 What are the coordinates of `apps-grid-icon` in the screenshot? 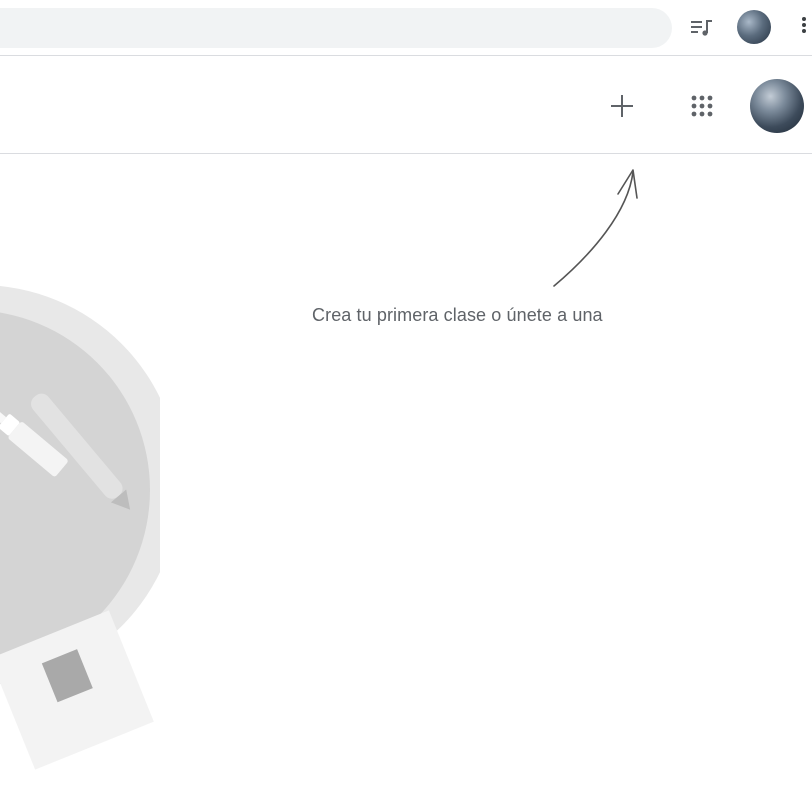 It's located at (702, 106).